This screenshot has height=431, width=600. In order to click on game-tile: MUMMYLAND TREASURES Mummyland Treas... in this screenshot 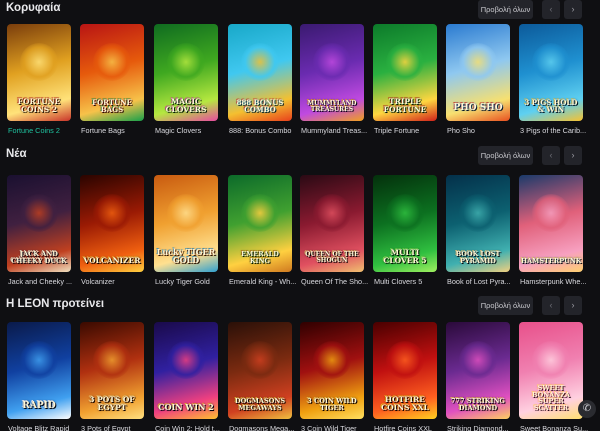, I will do `click(333, 80)`.